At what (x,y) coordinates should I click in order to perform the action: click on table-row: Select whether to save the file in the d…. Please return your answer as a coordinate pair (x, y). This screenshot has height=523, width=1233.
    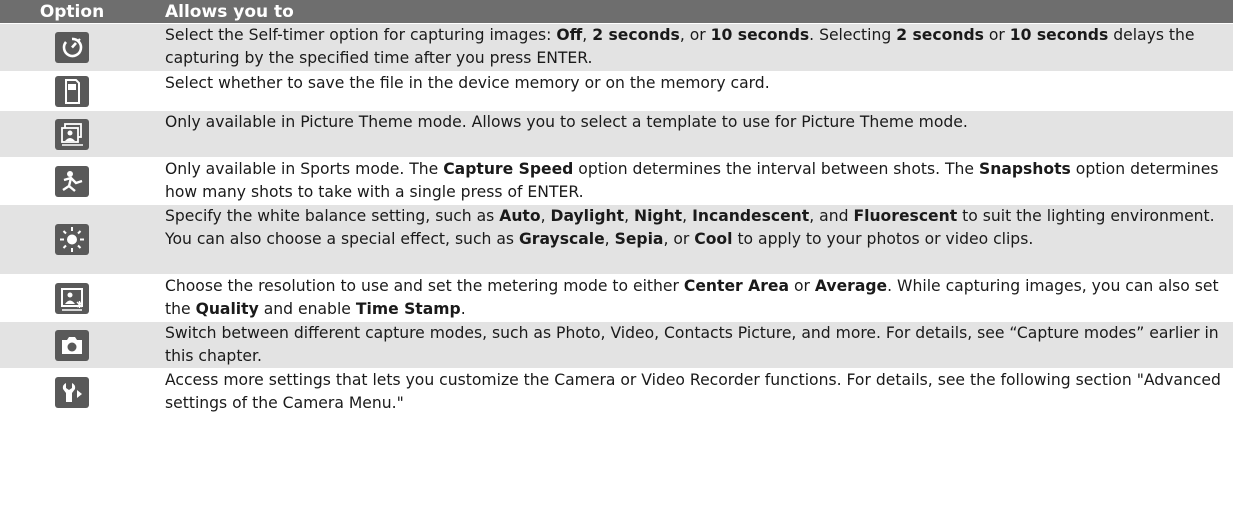
    Looking at the image, I should click on (616, 91).